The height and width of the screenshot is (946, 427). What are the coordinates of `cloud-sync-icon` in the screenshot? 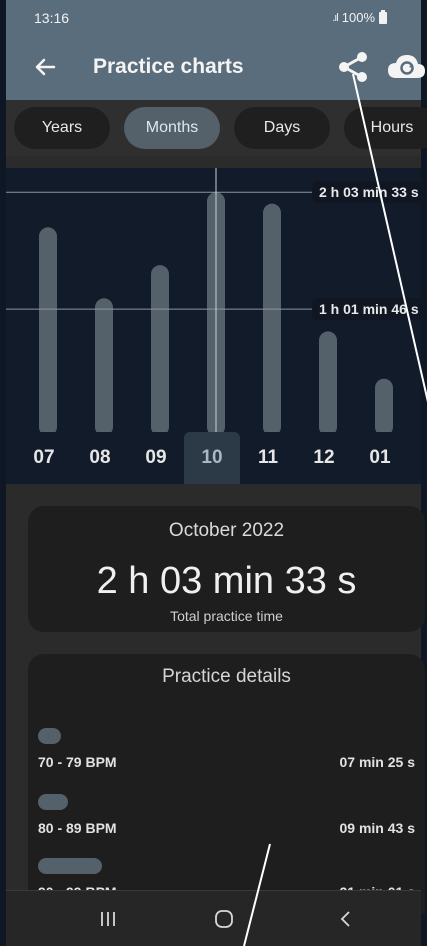 It's located at (406, 68).